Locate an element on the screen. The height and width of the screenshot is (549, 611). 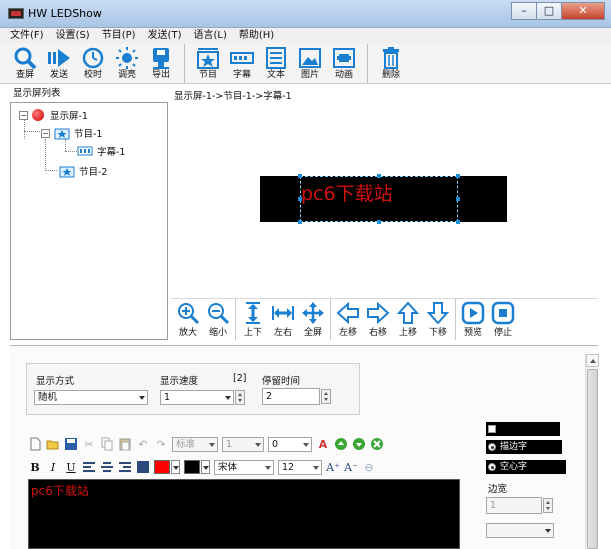
open-folder-icon is located at coordinates (53, 444).